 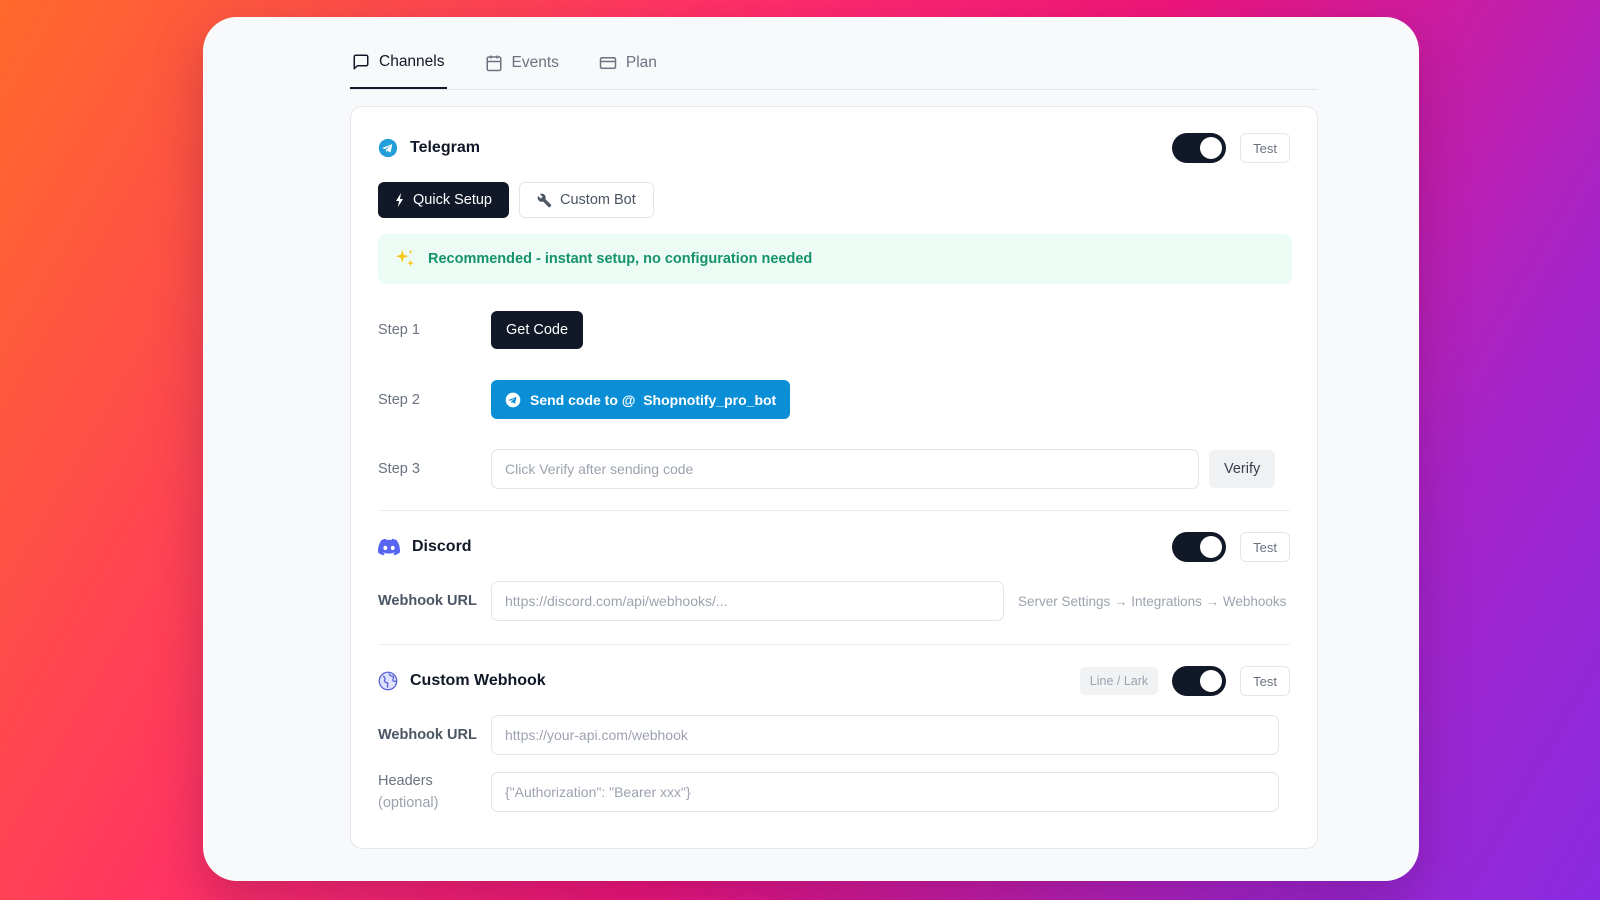 I want to click on globe-icon, so click(x=388, y=681).